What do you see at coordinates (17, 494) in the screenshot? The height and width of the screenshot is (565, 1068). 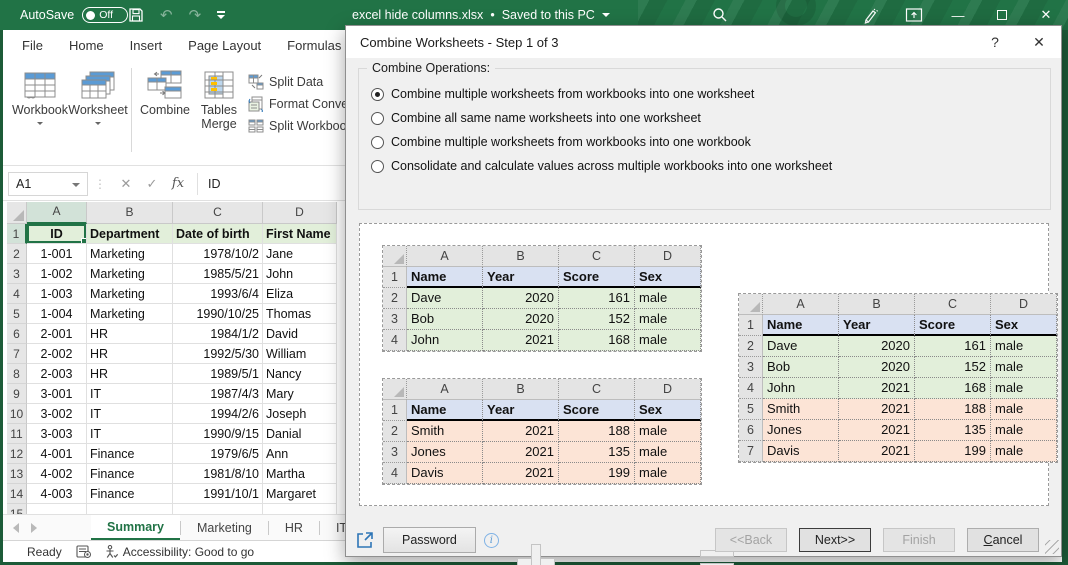 I see `row-header-14: 14` at bounding box center [17, 494].